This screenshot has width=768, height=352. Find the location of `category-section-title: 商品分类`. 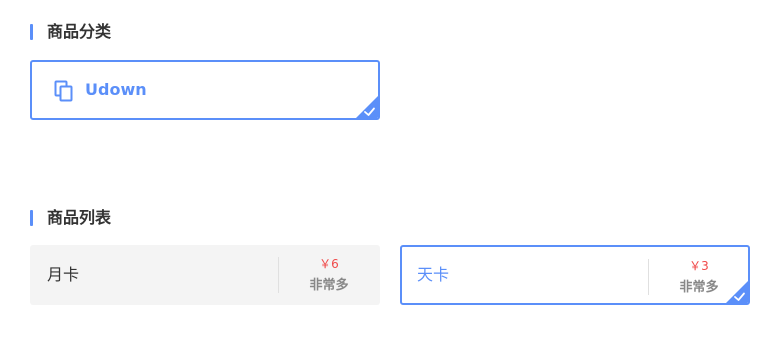

category-section-title: 商品分类 is located at coordinates (79, 31).